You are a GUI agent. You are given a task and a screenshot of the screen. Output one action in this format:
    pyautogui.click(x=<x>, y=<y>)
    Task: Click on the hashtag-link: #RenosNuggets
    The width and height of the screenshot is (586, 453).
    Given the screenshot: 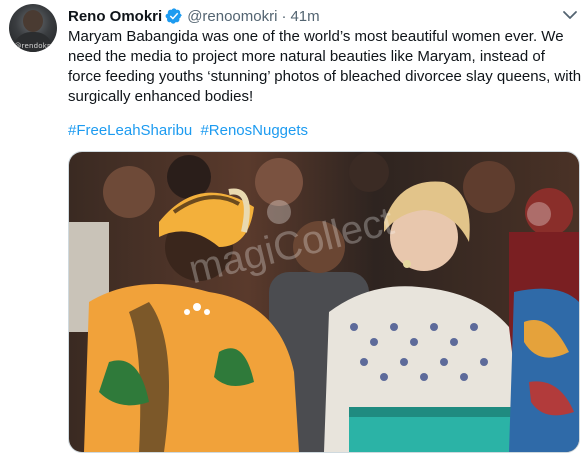 What is the action you would take?
    pyautogui.click(x=254, y=130)
    